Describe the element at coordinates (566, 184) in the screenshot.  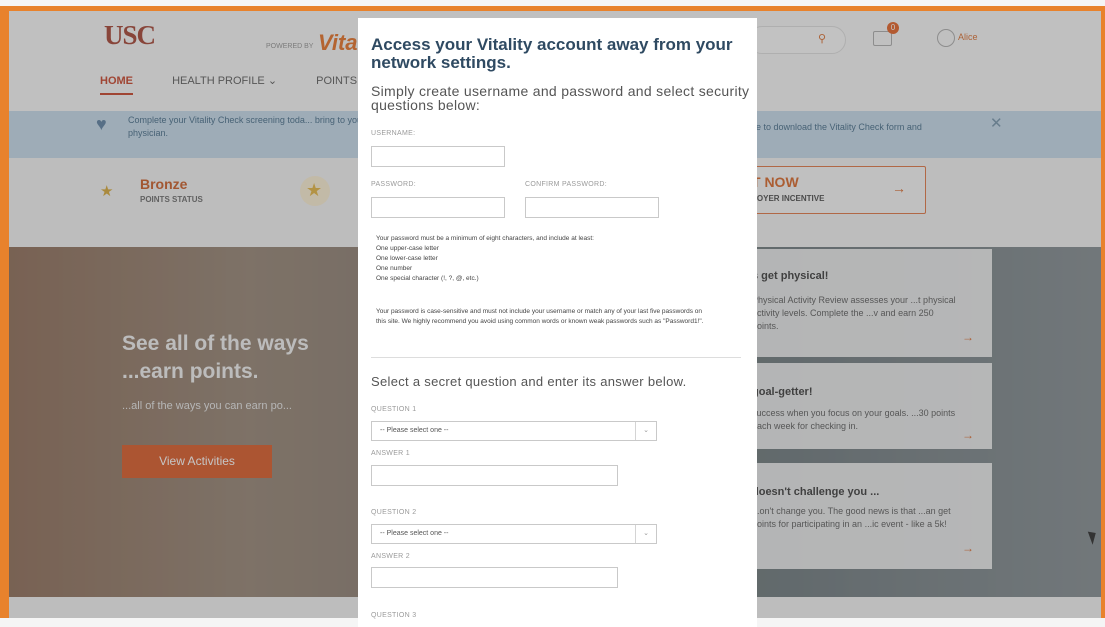
I see `confirm-password-label: CONFIRM PASSWORD:` at that location.